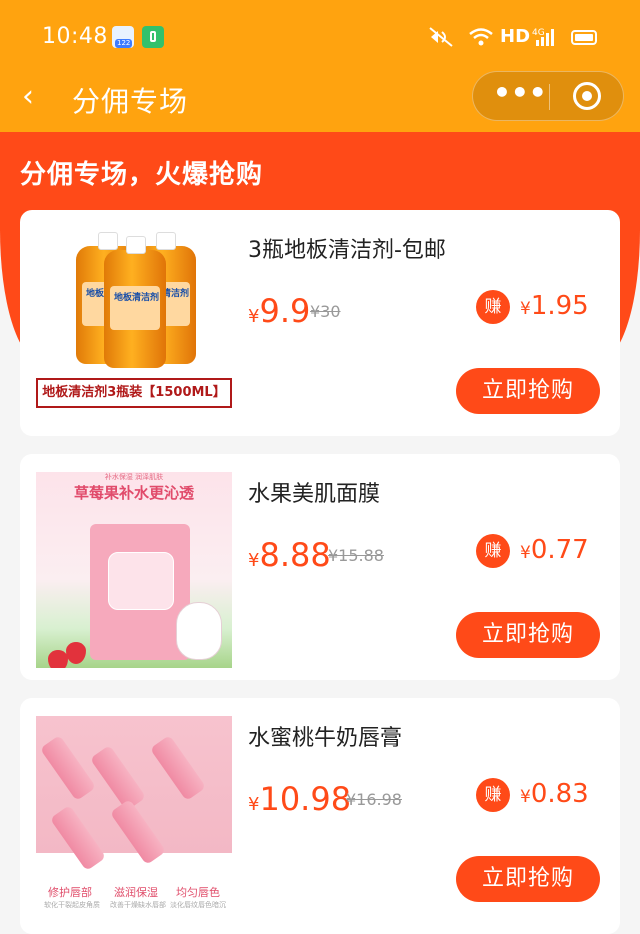  Describe the element at coordinates (325, 736) in the screenshot. I see `product-name: 水蜜桃牛奶唇膏` at that location.